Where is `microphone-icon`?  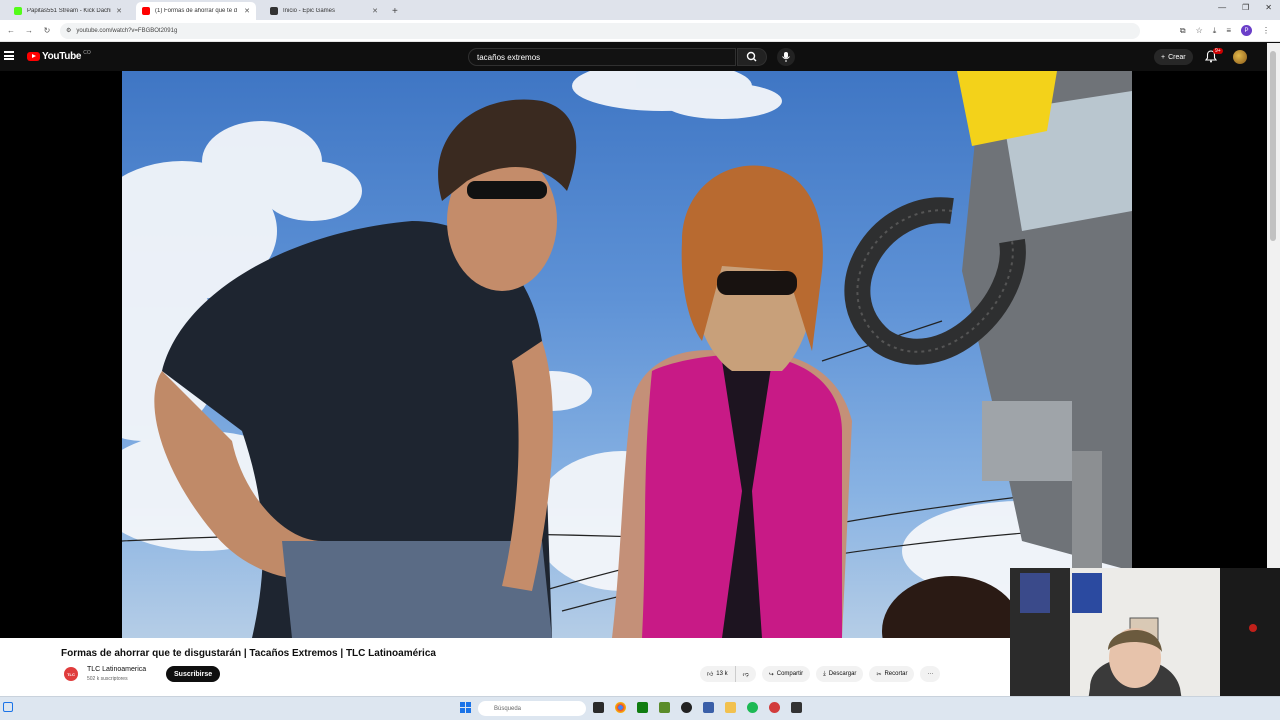 microphone-icon is located at coordinates (786, 57).